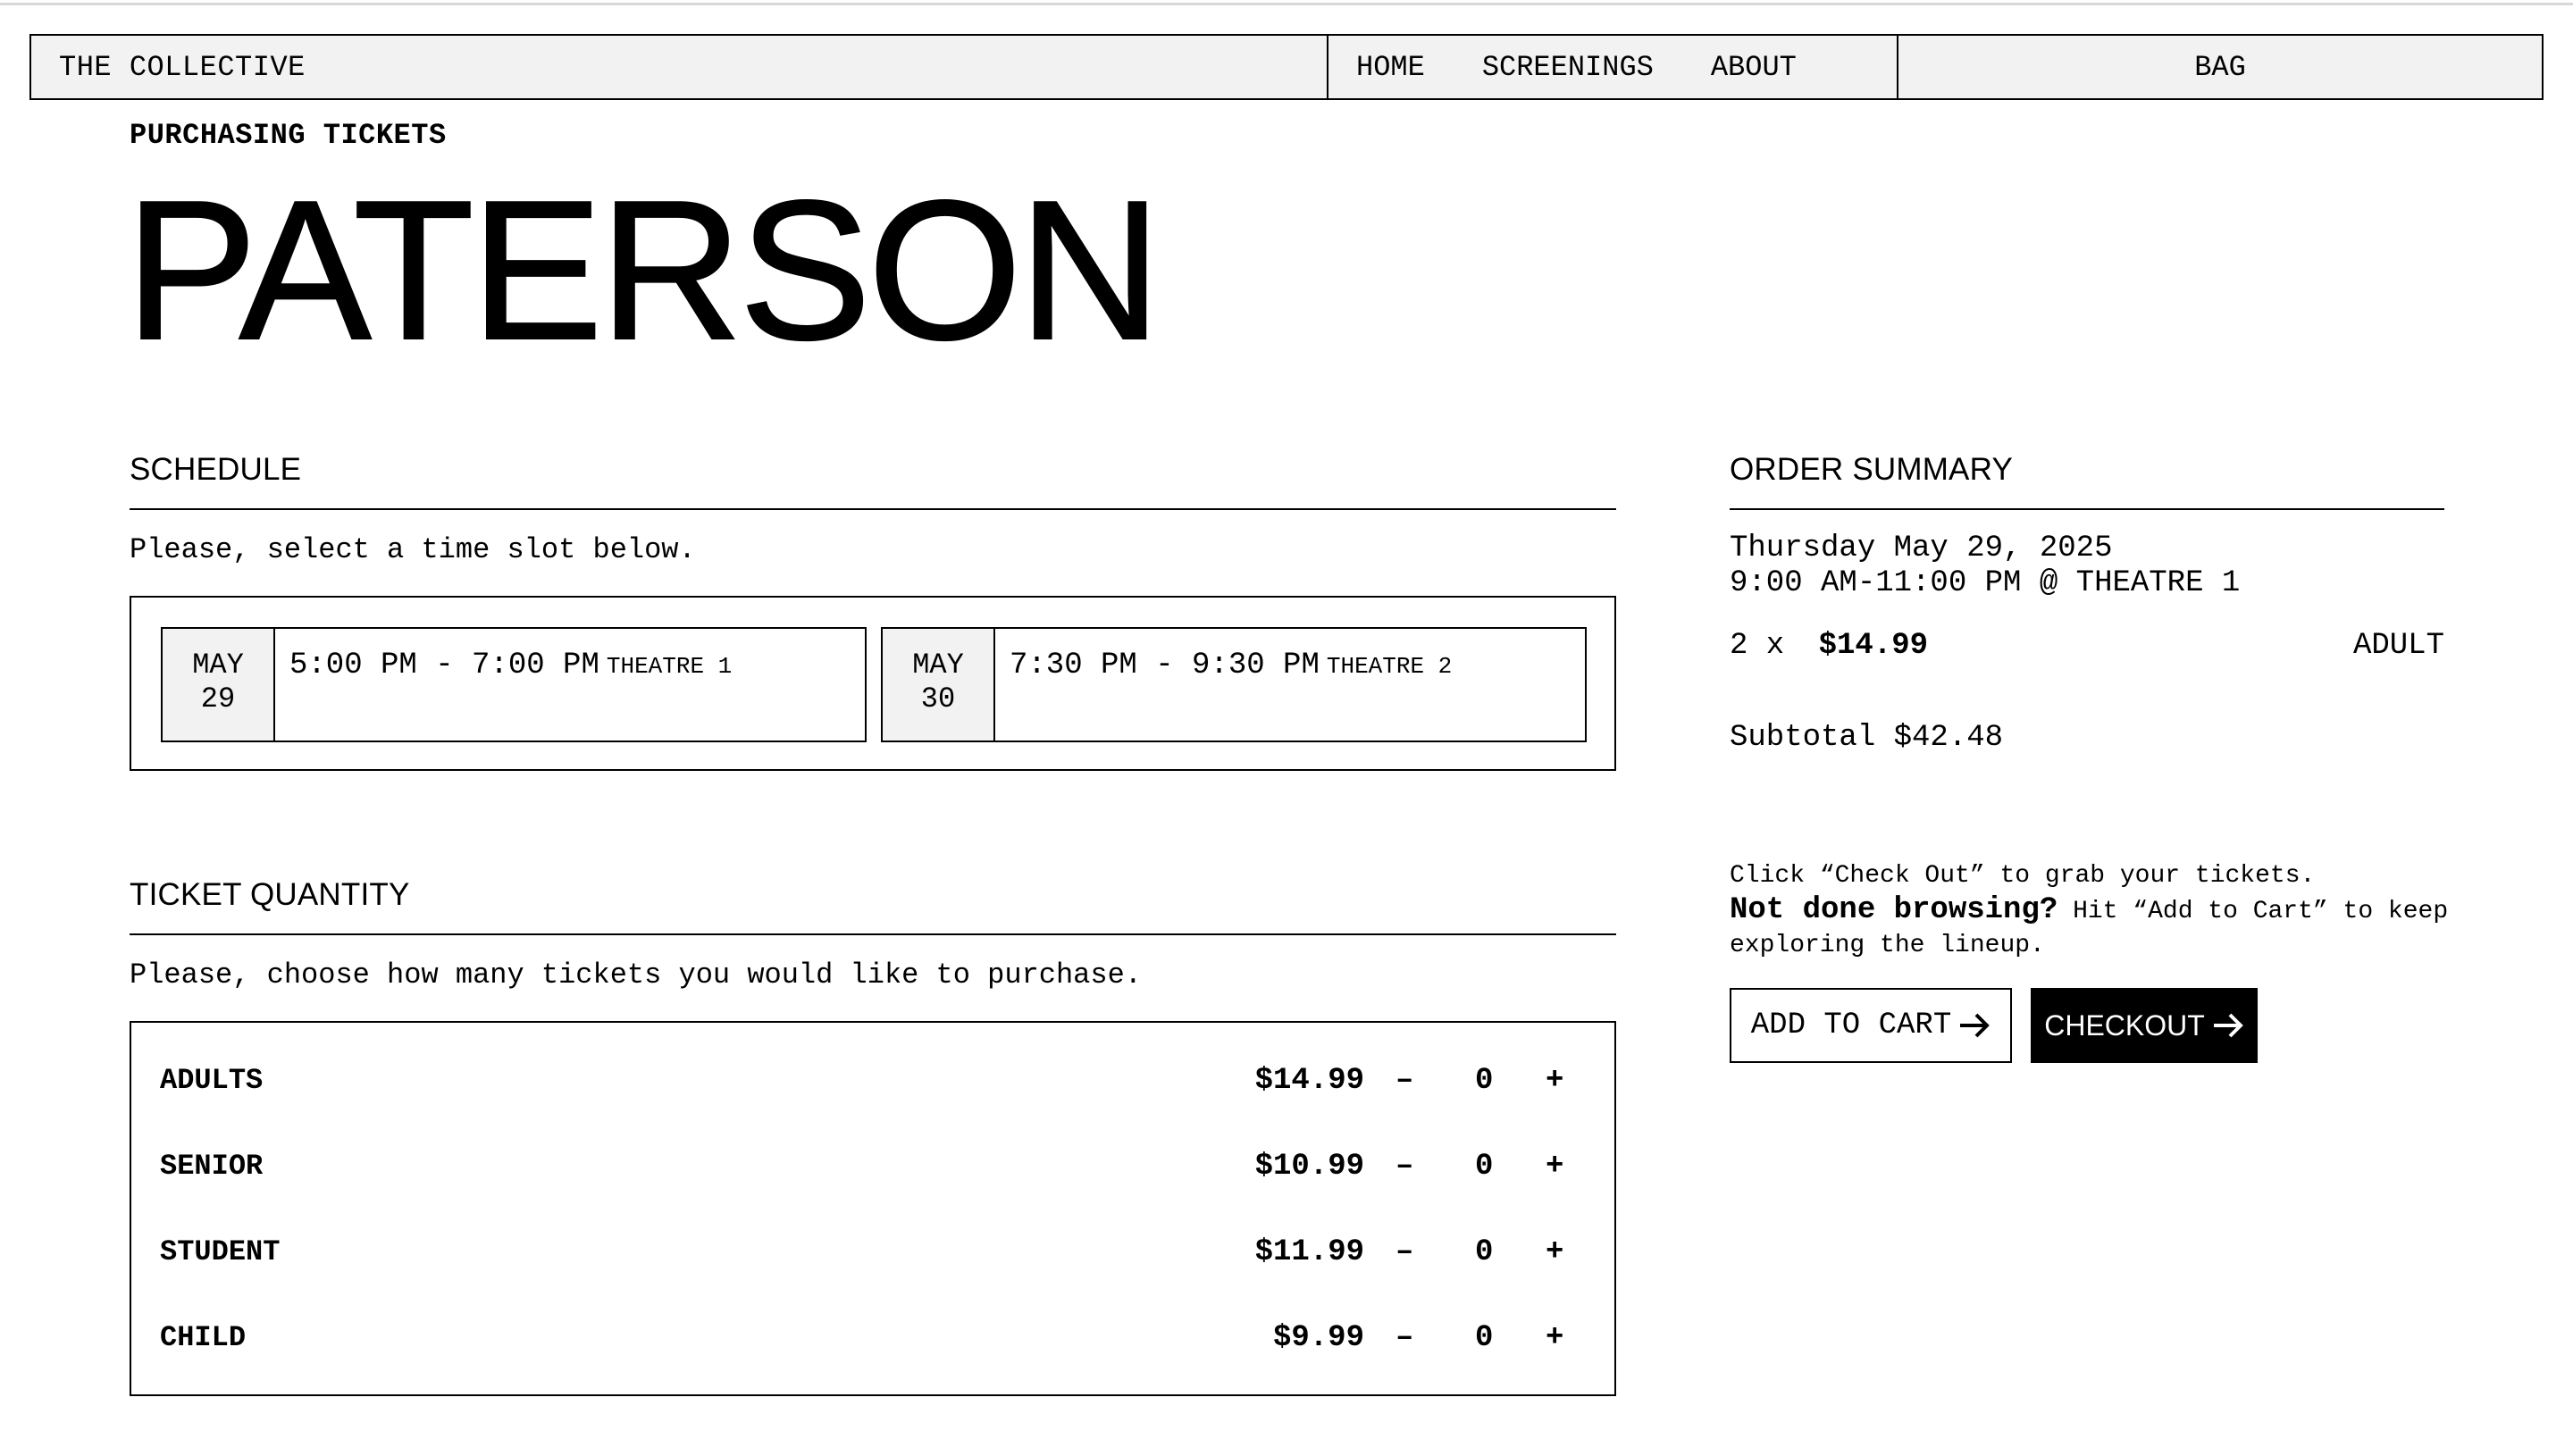 The height and width of the screenshot is (1456, 2573). I want to click on ticket-type: ADULTS, so click(212, 1080).